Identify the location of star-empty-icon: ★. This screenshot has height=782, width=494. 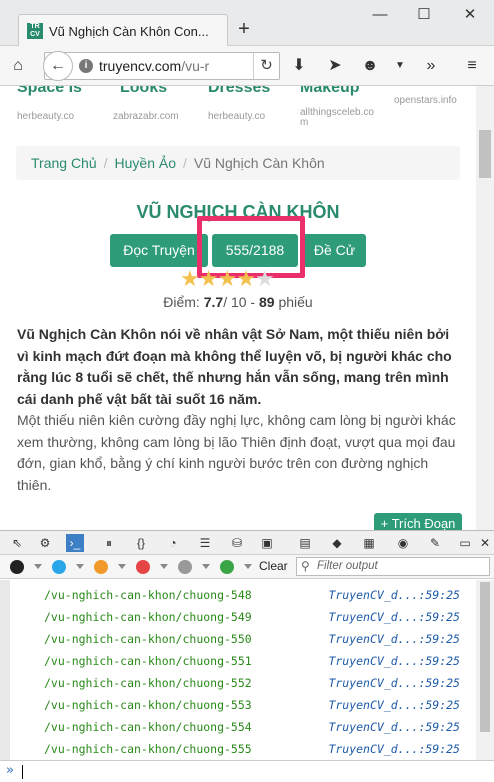
(265, 278).